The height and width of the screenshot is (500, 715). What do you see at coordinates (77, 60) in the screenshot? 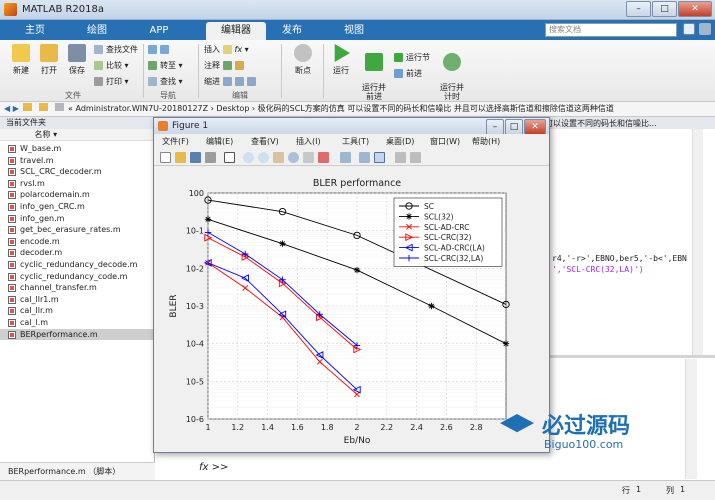
I see `save-button: 保存` at bounding box center [77, 60].